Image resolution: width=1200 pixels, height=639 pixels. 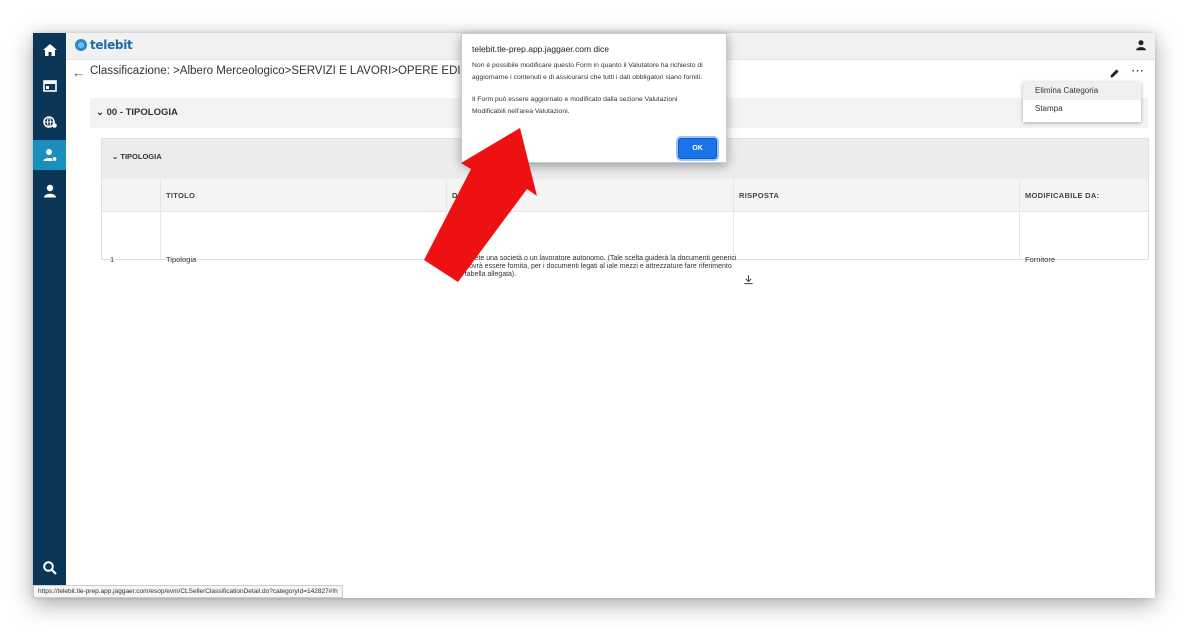 I want to click on dialog-title: telebit.tle-prep.app.jaggaer.com dice, so click(x=541, y=49).